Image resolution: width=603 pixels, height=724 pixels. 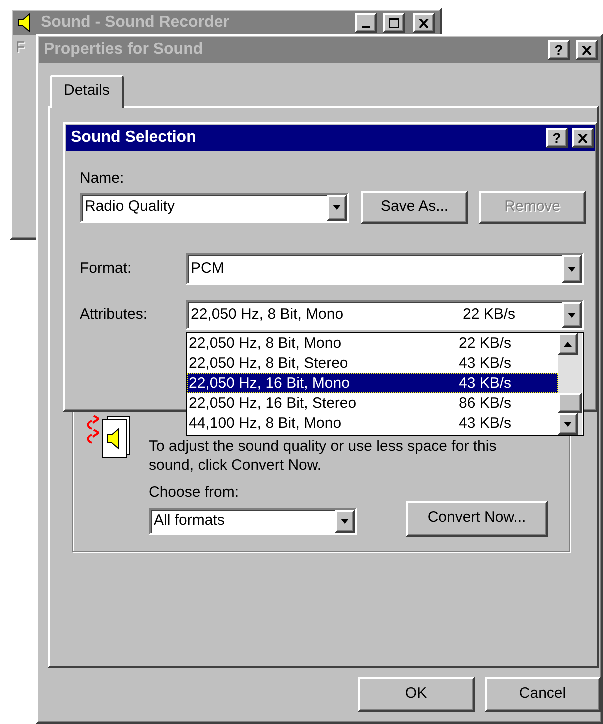 What do you see at coordinates (570, 403) in the screenshot?
I see `scroll-thumb` at bounding box center [570, 403].